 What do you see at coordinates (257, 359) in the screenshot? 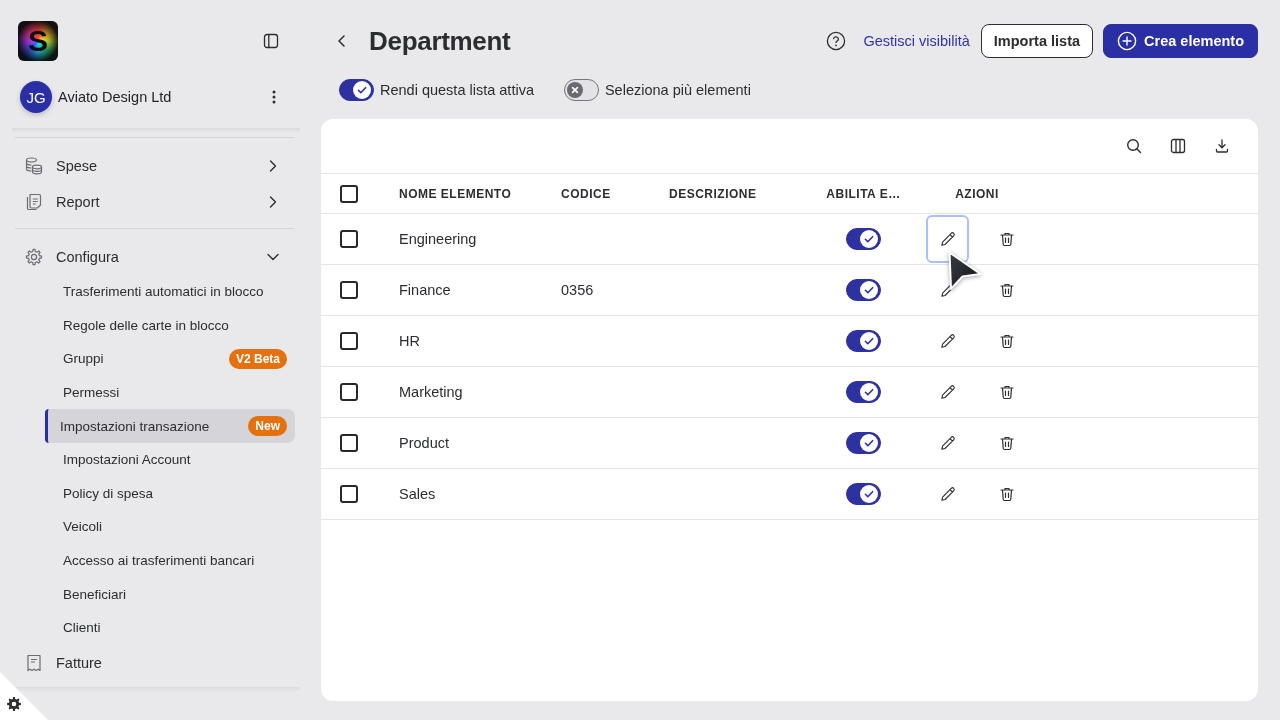
I see `status-badge: V2 Beta` at bounding box center [257, 359].